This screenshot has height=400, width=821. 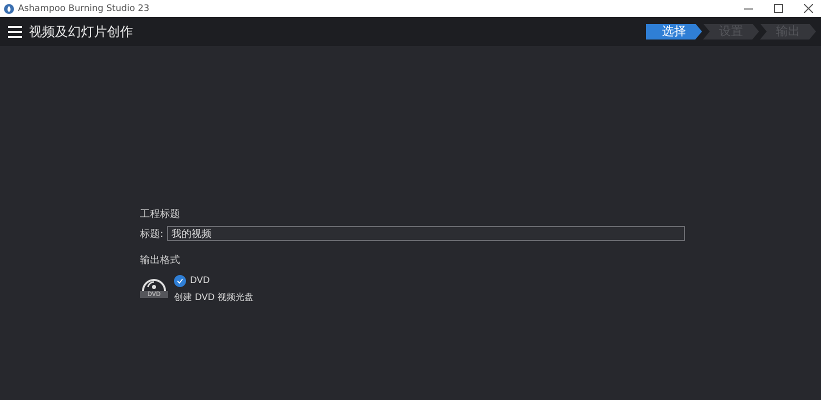 What do you see at coordinates (160, 260) in the screenshot?
I see `section-heading: 输出格式` at bounding box center [160, 260].